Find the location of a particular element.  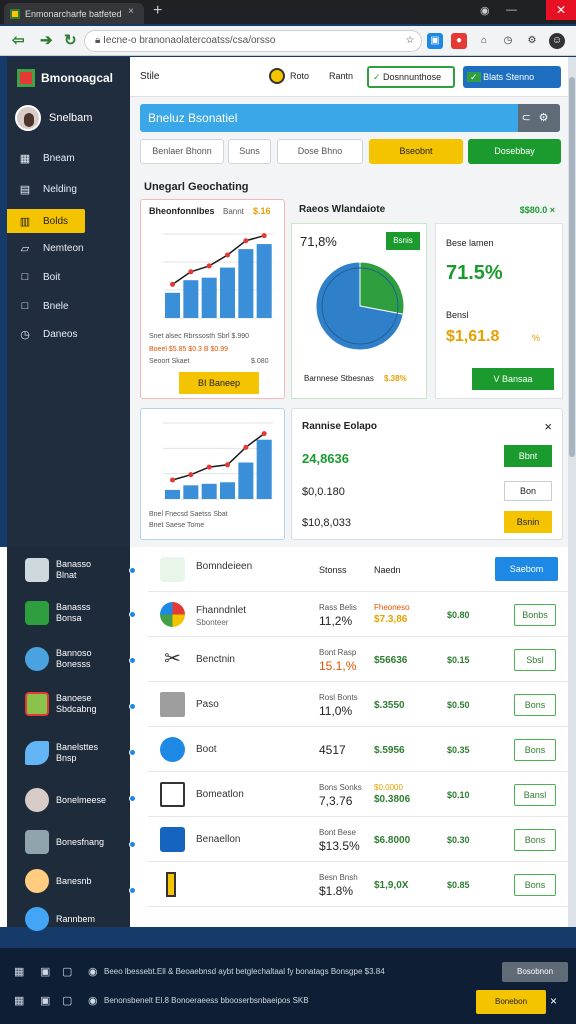

table-row: Boot 4517 $.5956 $0.35 Bons is located at coordinates (358, 749).